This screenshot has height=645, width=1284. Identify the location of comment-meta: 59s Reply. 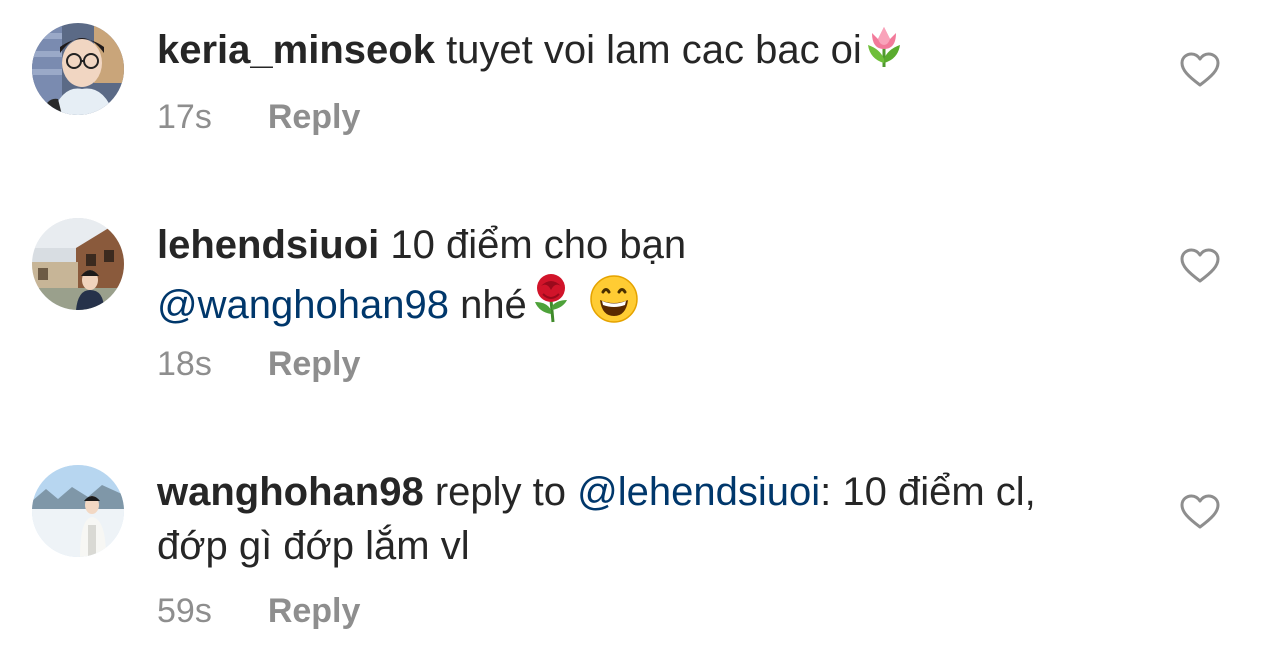
(258, 611).